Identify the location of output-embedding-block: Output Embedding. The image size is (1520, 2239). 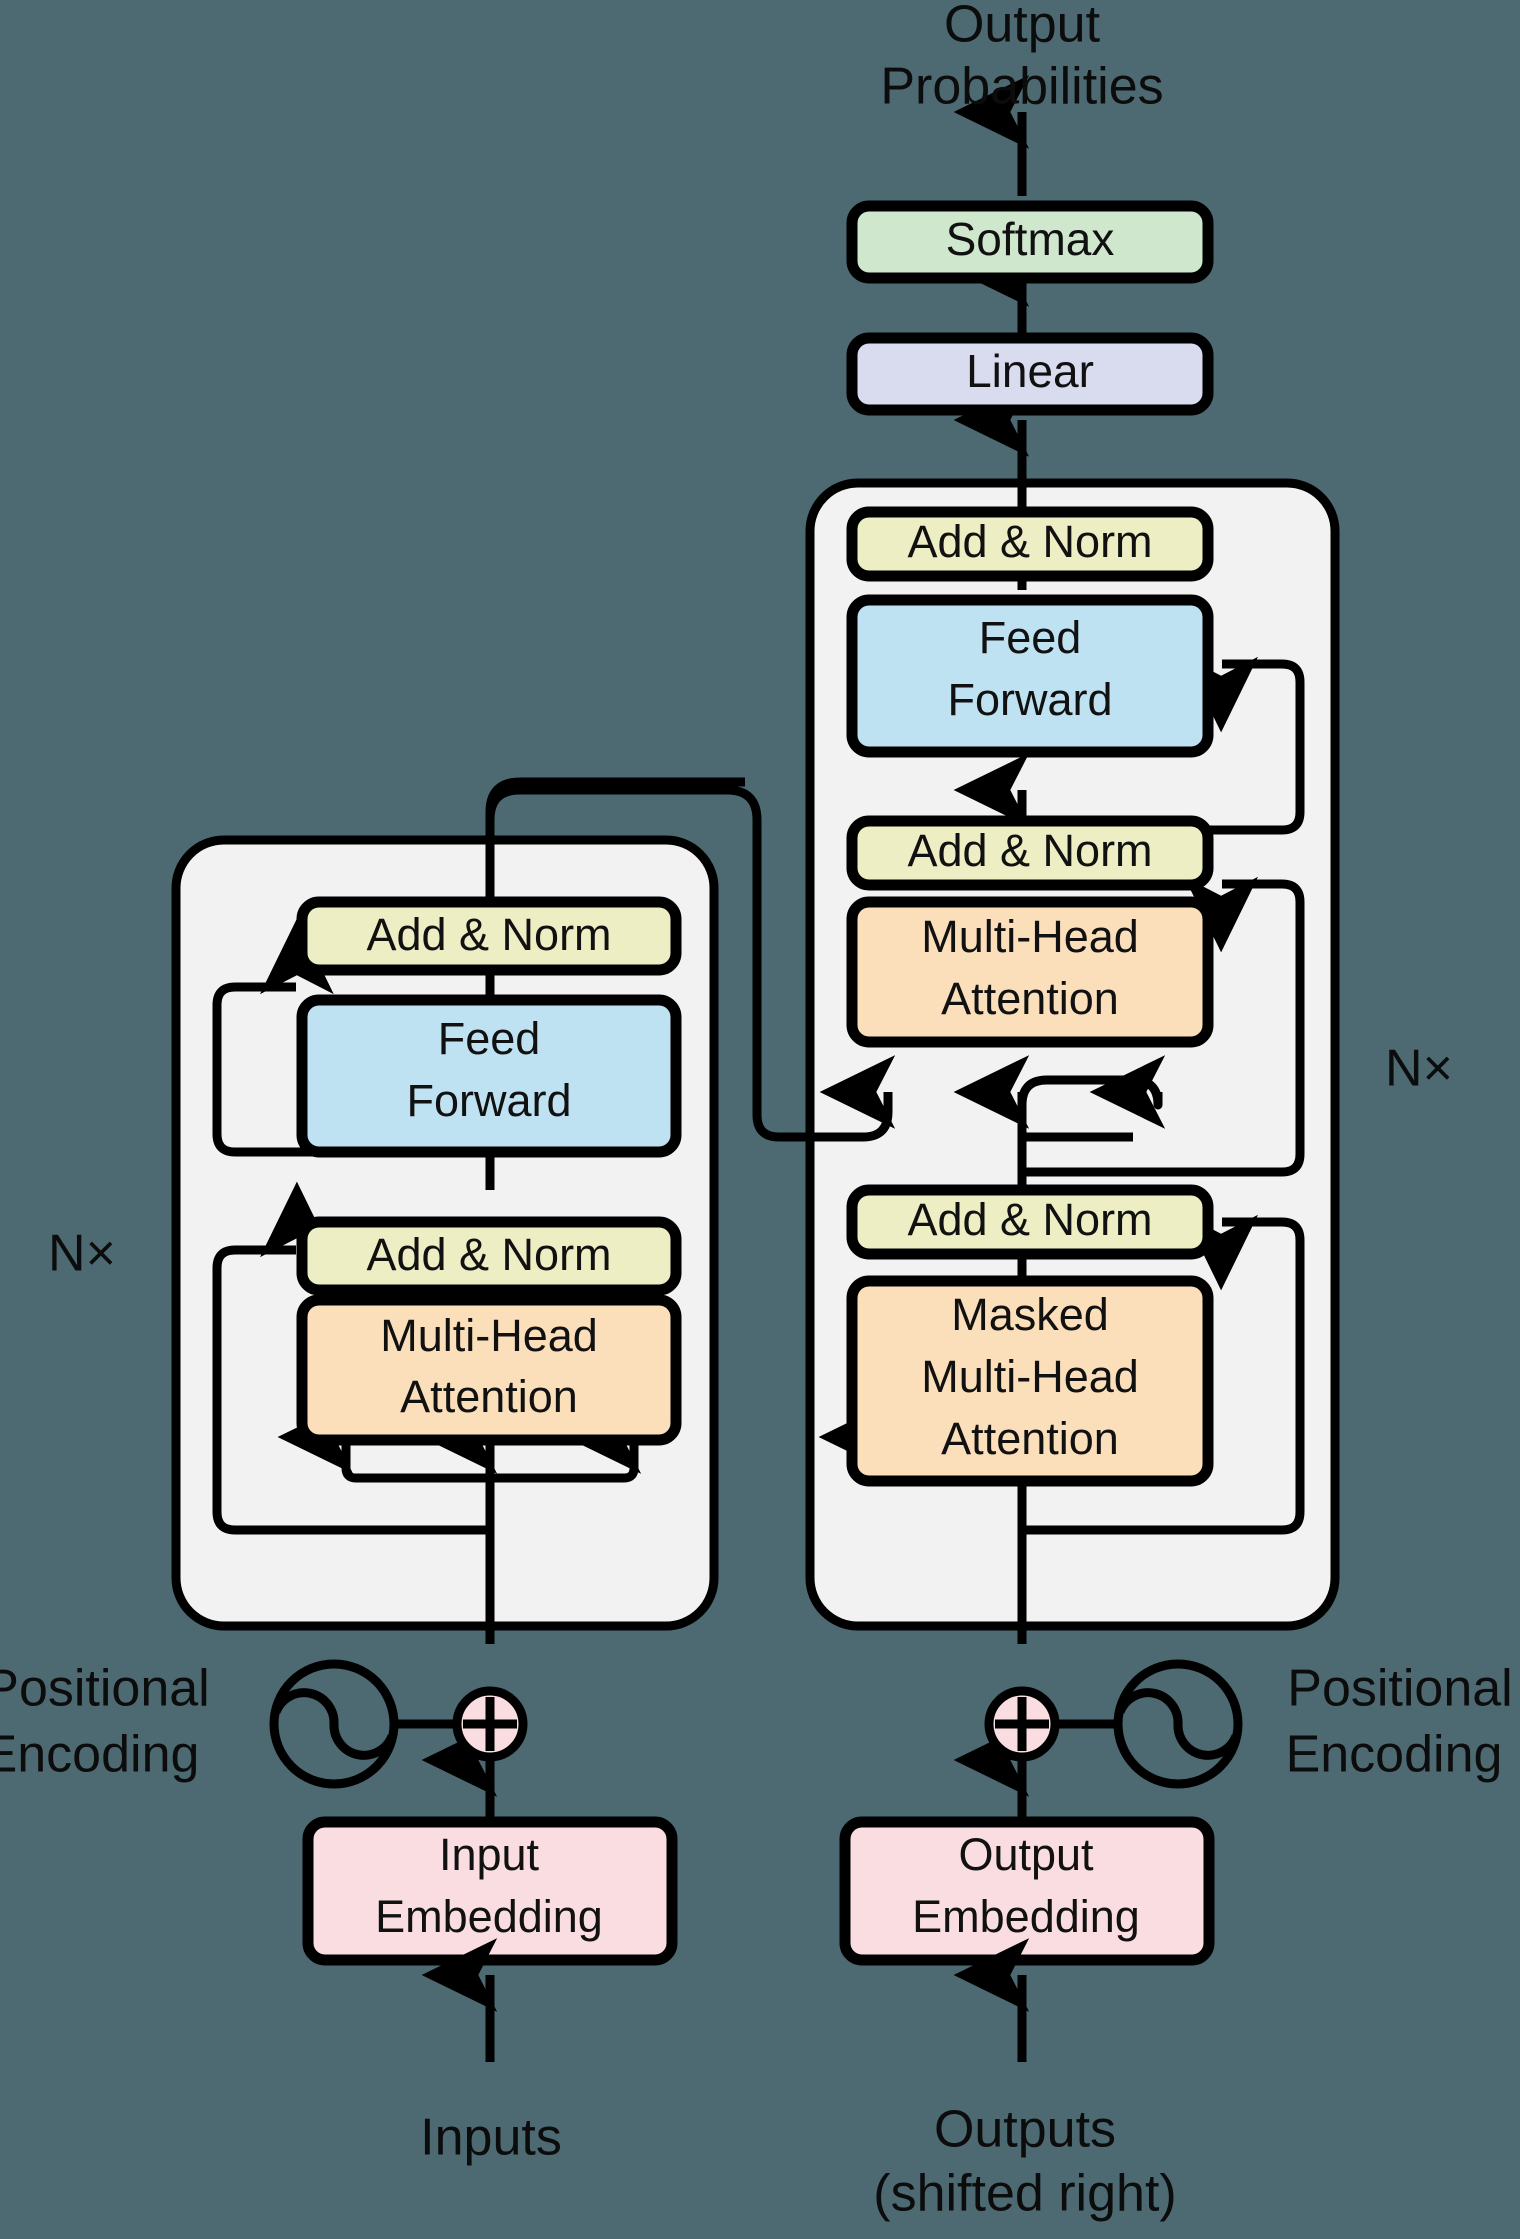
(1027, 1891).